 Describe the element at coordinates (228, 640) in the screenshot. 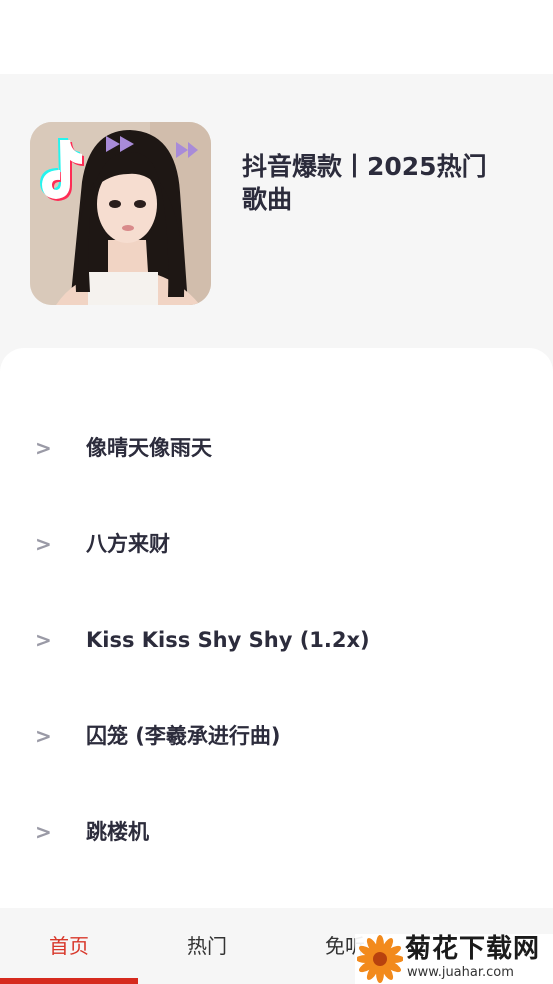

I see `song-name: Kiss Kiss Shy Shy (1.2x)` at that location.